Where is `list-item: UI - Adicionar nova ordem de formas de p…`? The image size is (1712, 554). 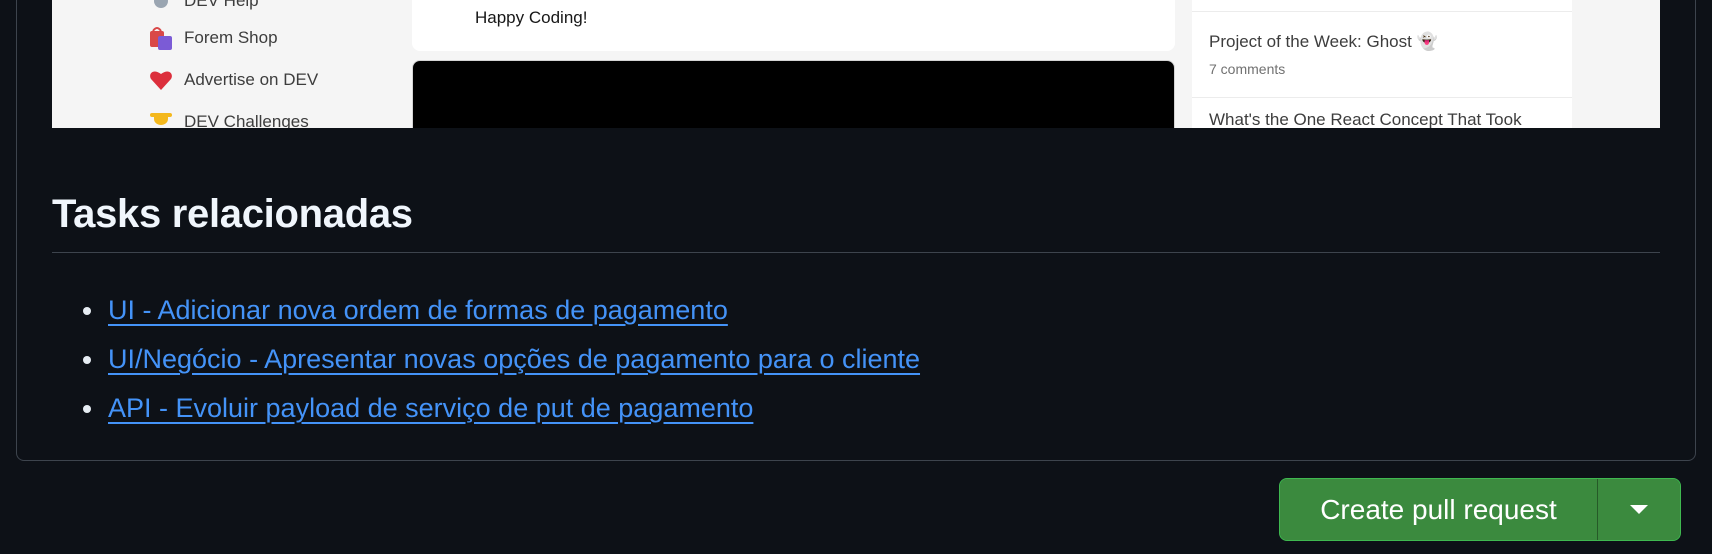
list-item: UI - Adicionar nova ordem de formas de p… is located at coordinates (500, 310).